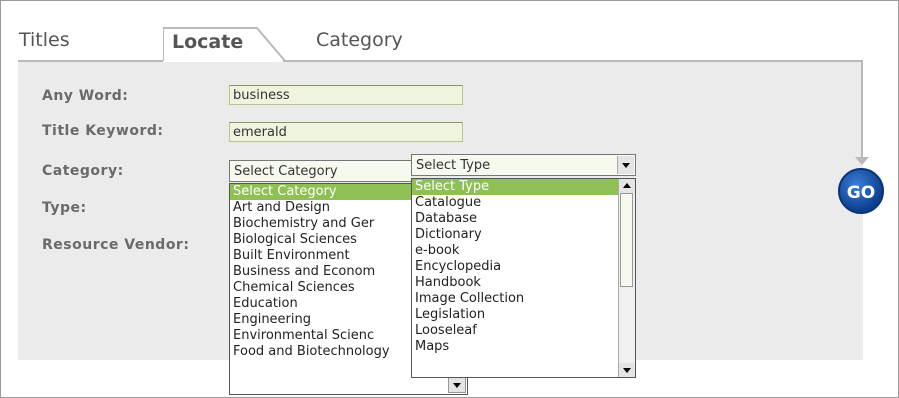  Describe the element at coordinates (523, 299) in the screenshot. I see `type-option: Image Collection` at that location.